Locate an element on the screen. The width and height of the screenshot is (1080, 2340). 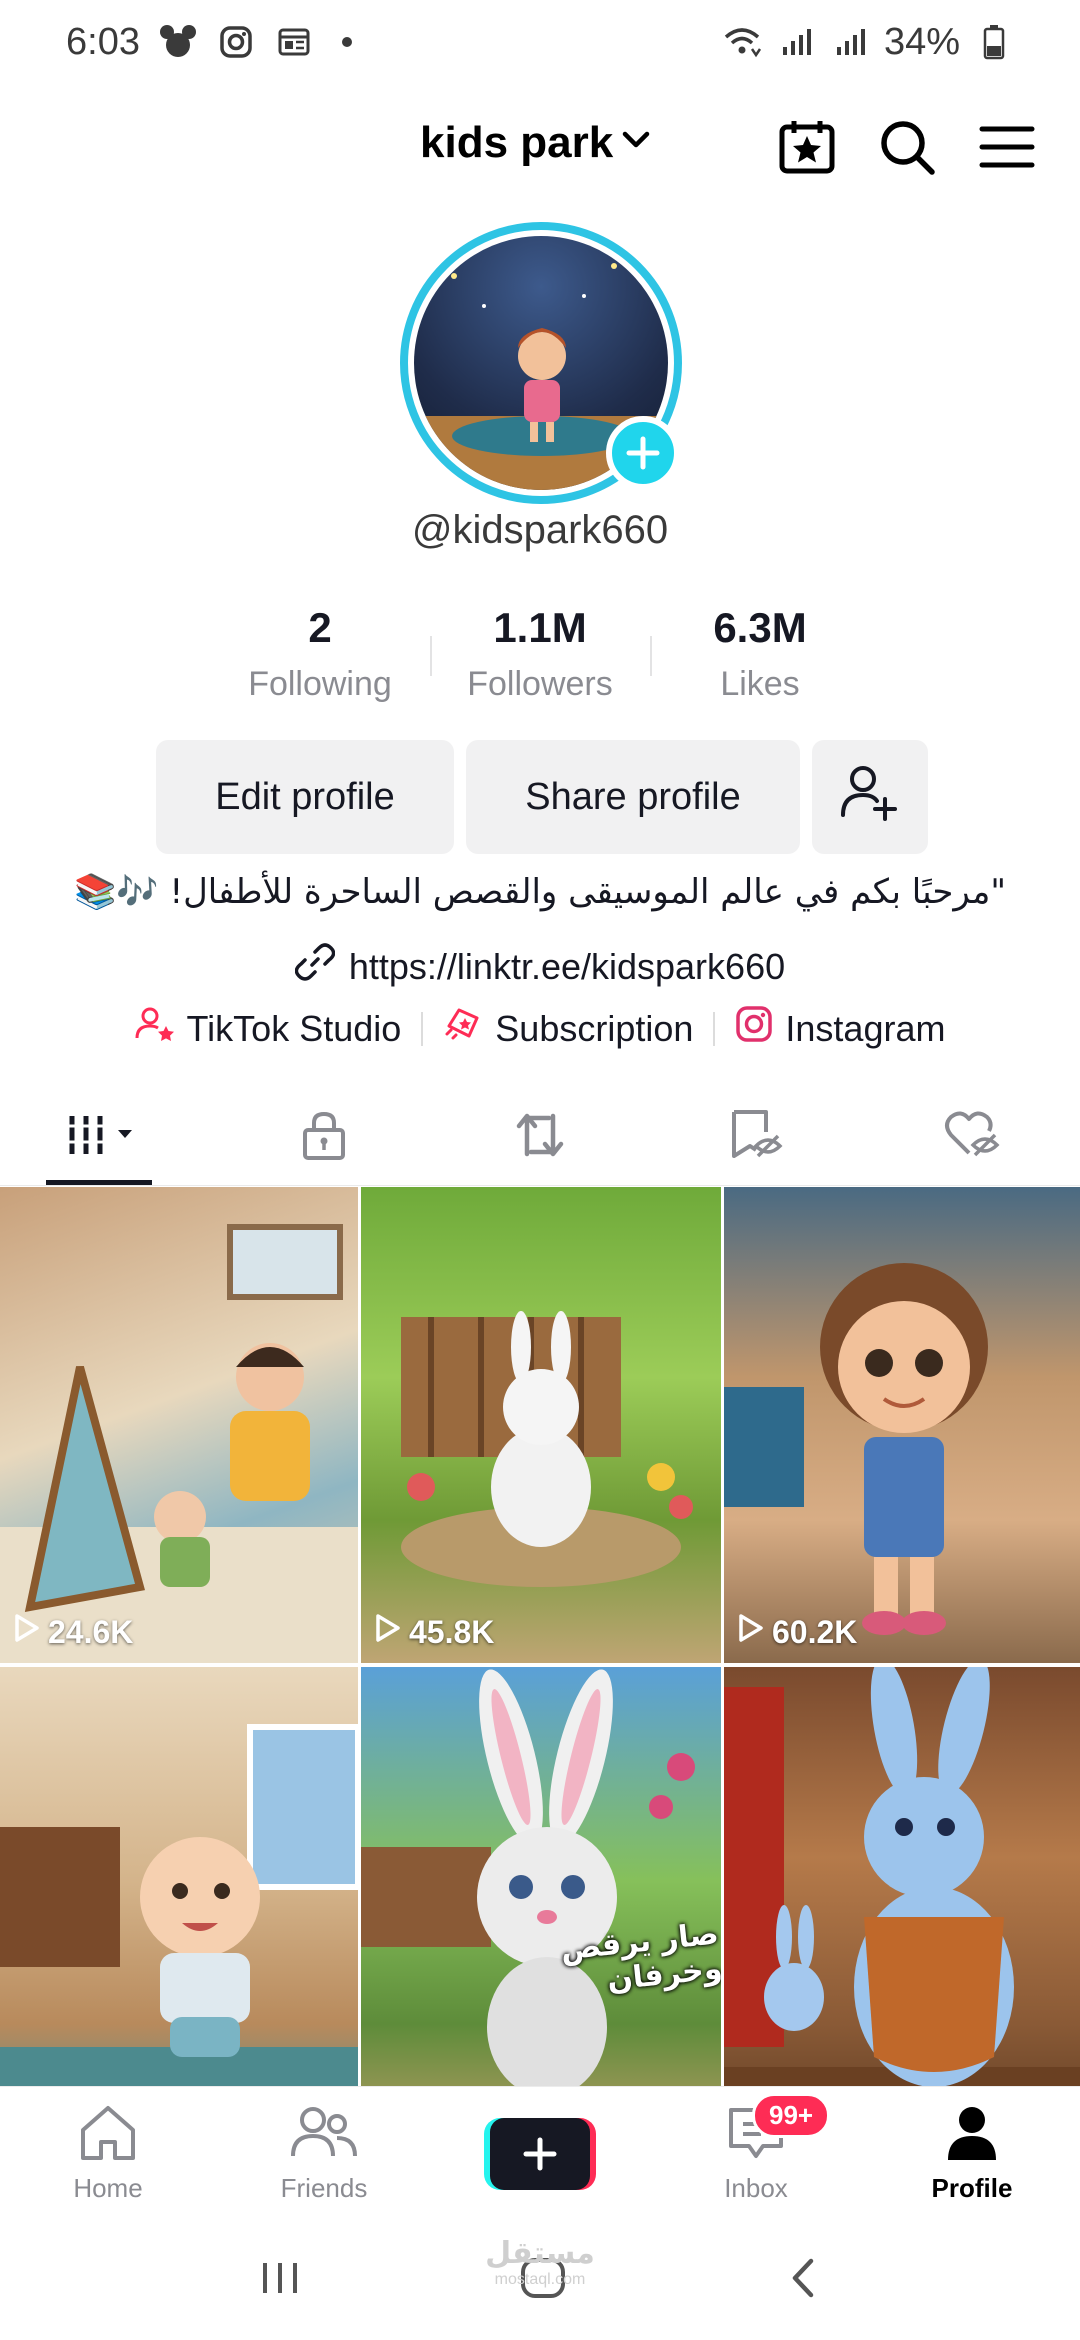
nav-friends: Friends is located at coordinates (324, 2153).